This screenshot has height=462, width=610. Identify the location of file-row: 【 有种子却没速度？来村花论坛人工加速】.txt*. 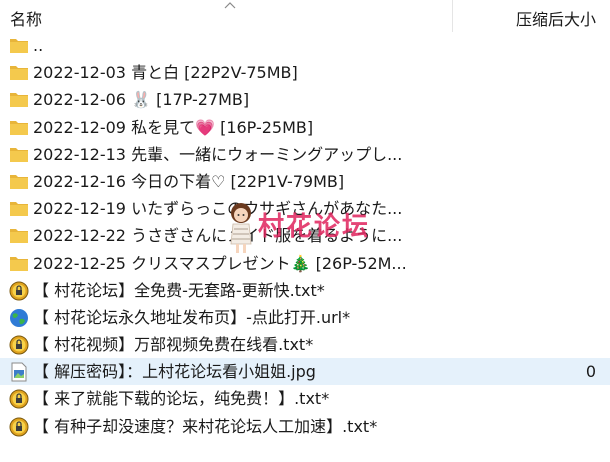
(305, 426).